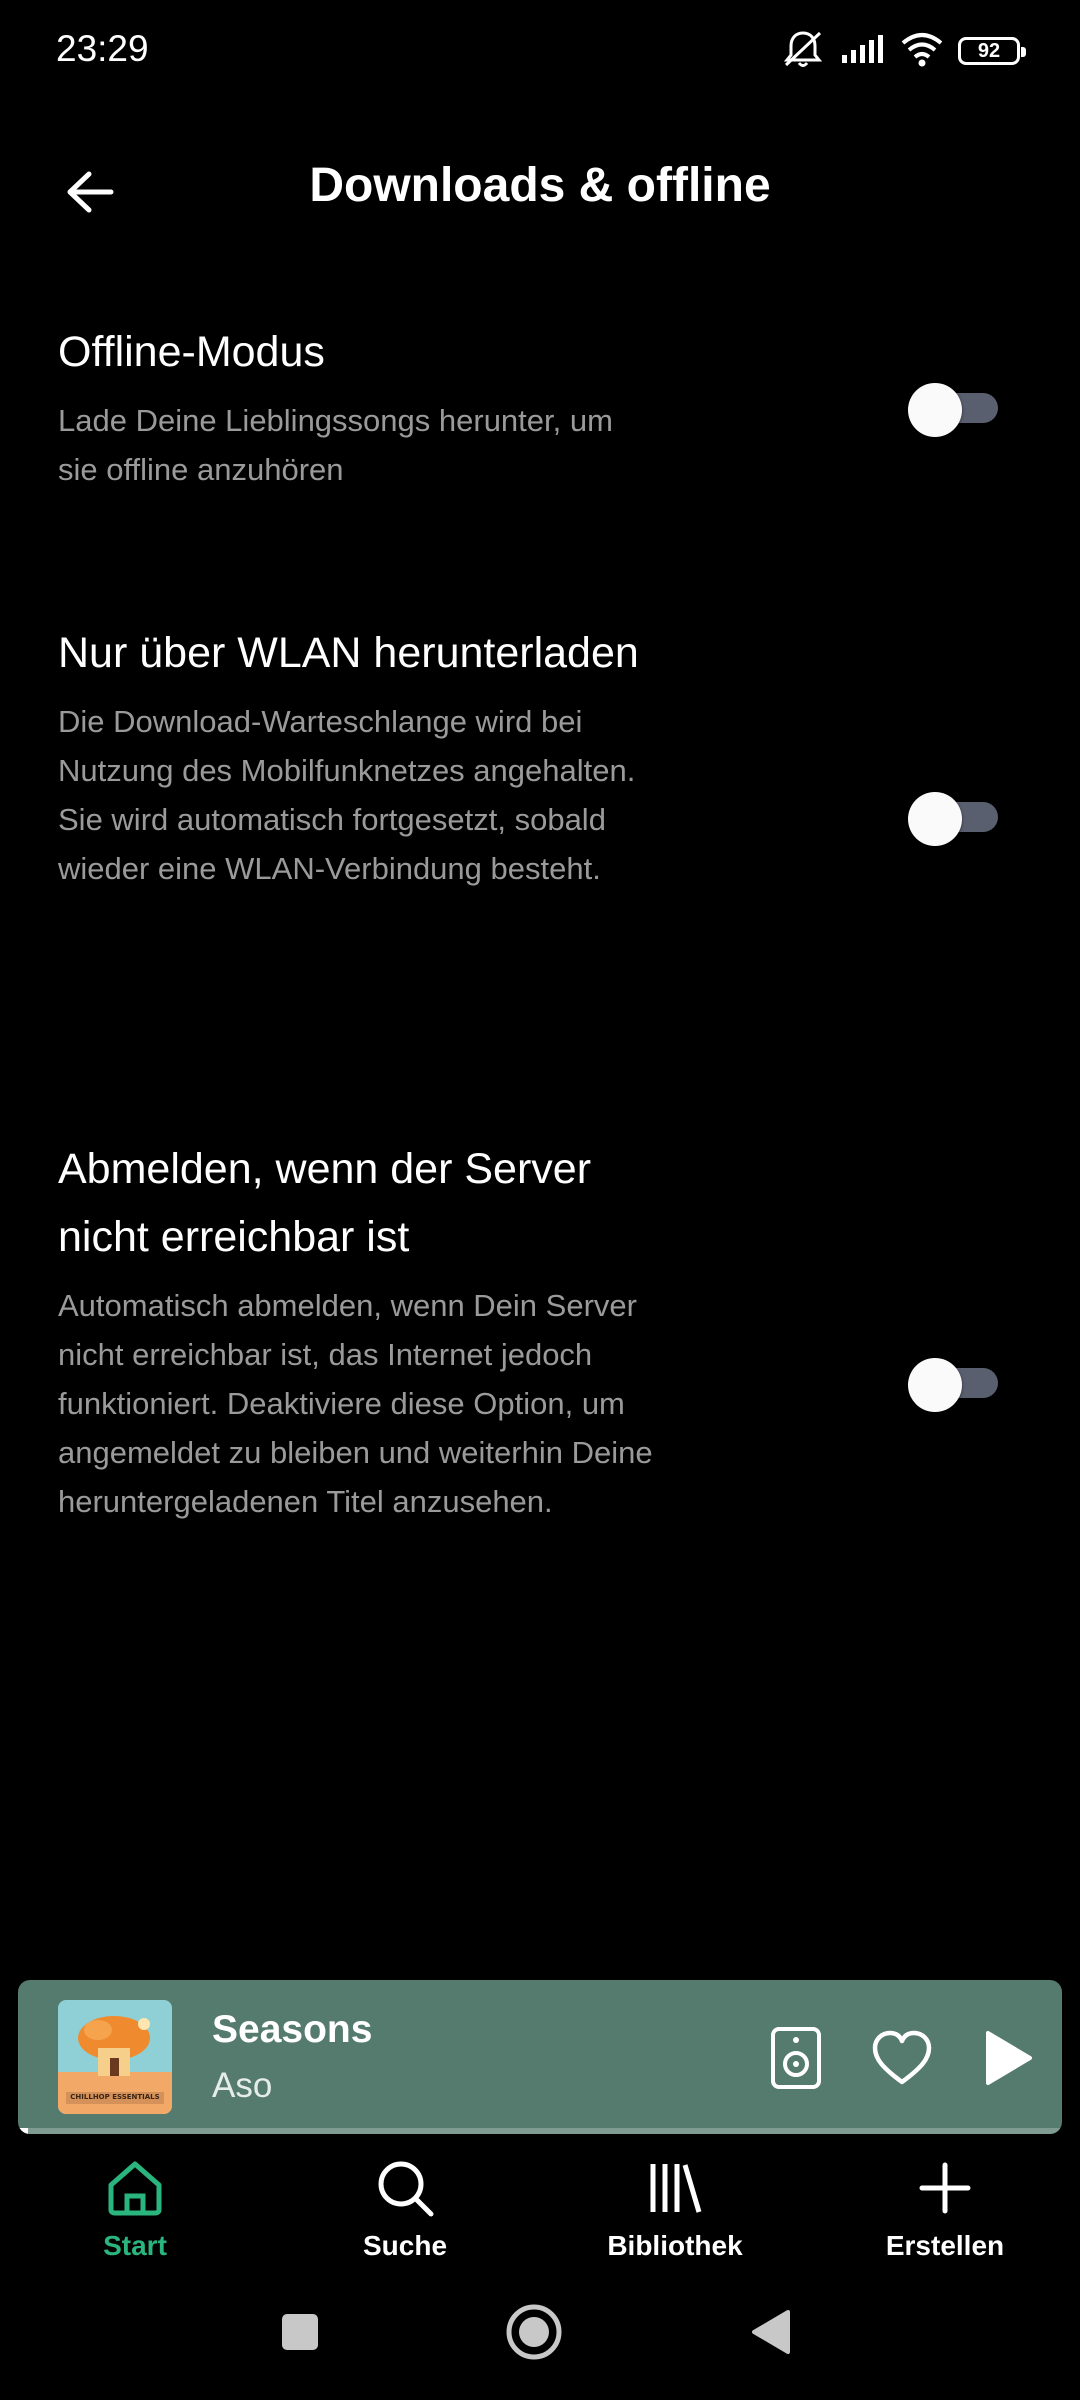  Describe the element at coordinates (23, 2131) in the screenshot. I see `playback-progress-fill` at that location.